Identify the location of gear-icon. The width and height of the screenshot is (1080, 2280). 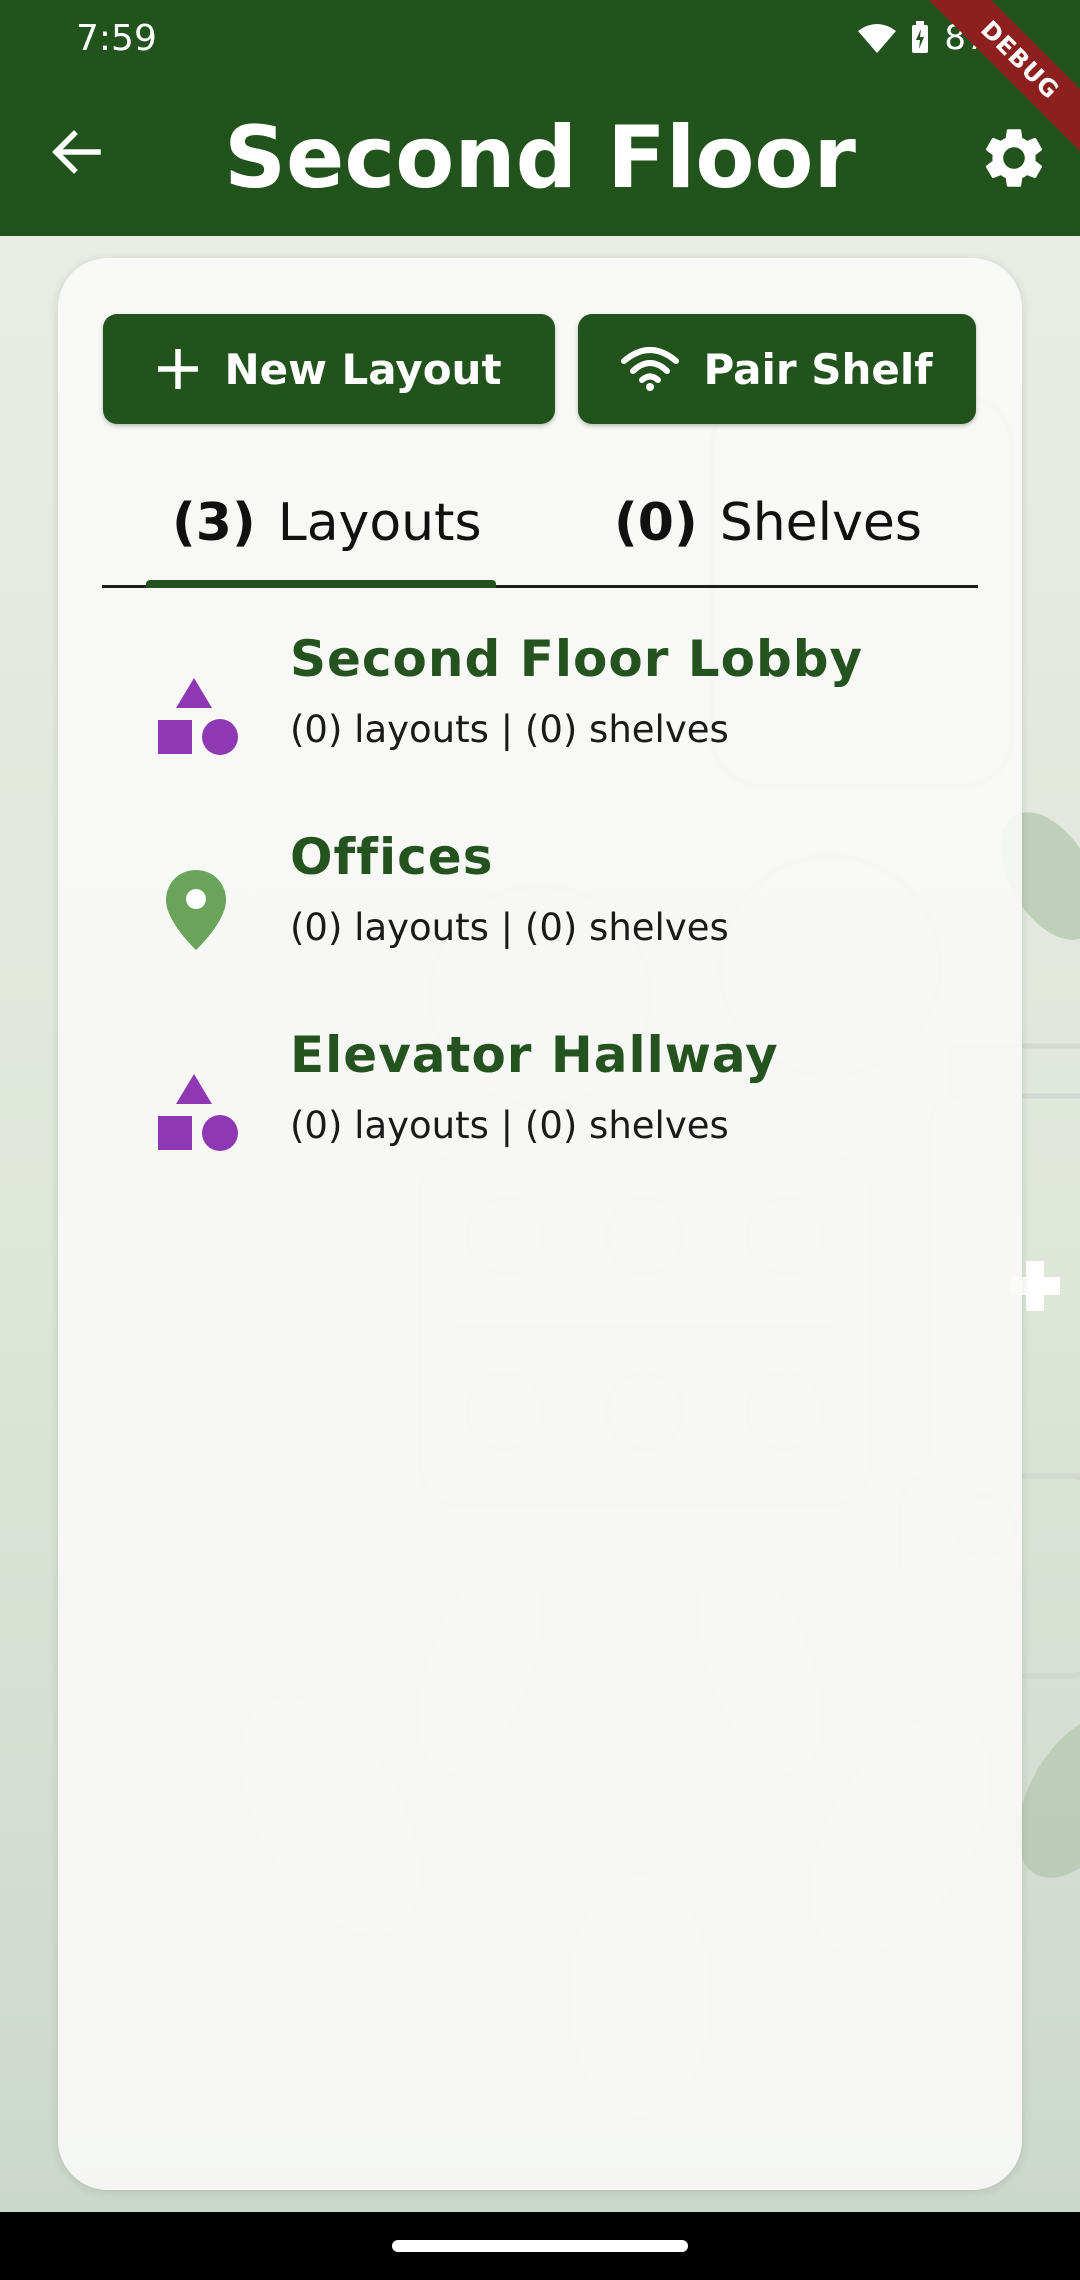
(1014, 158).